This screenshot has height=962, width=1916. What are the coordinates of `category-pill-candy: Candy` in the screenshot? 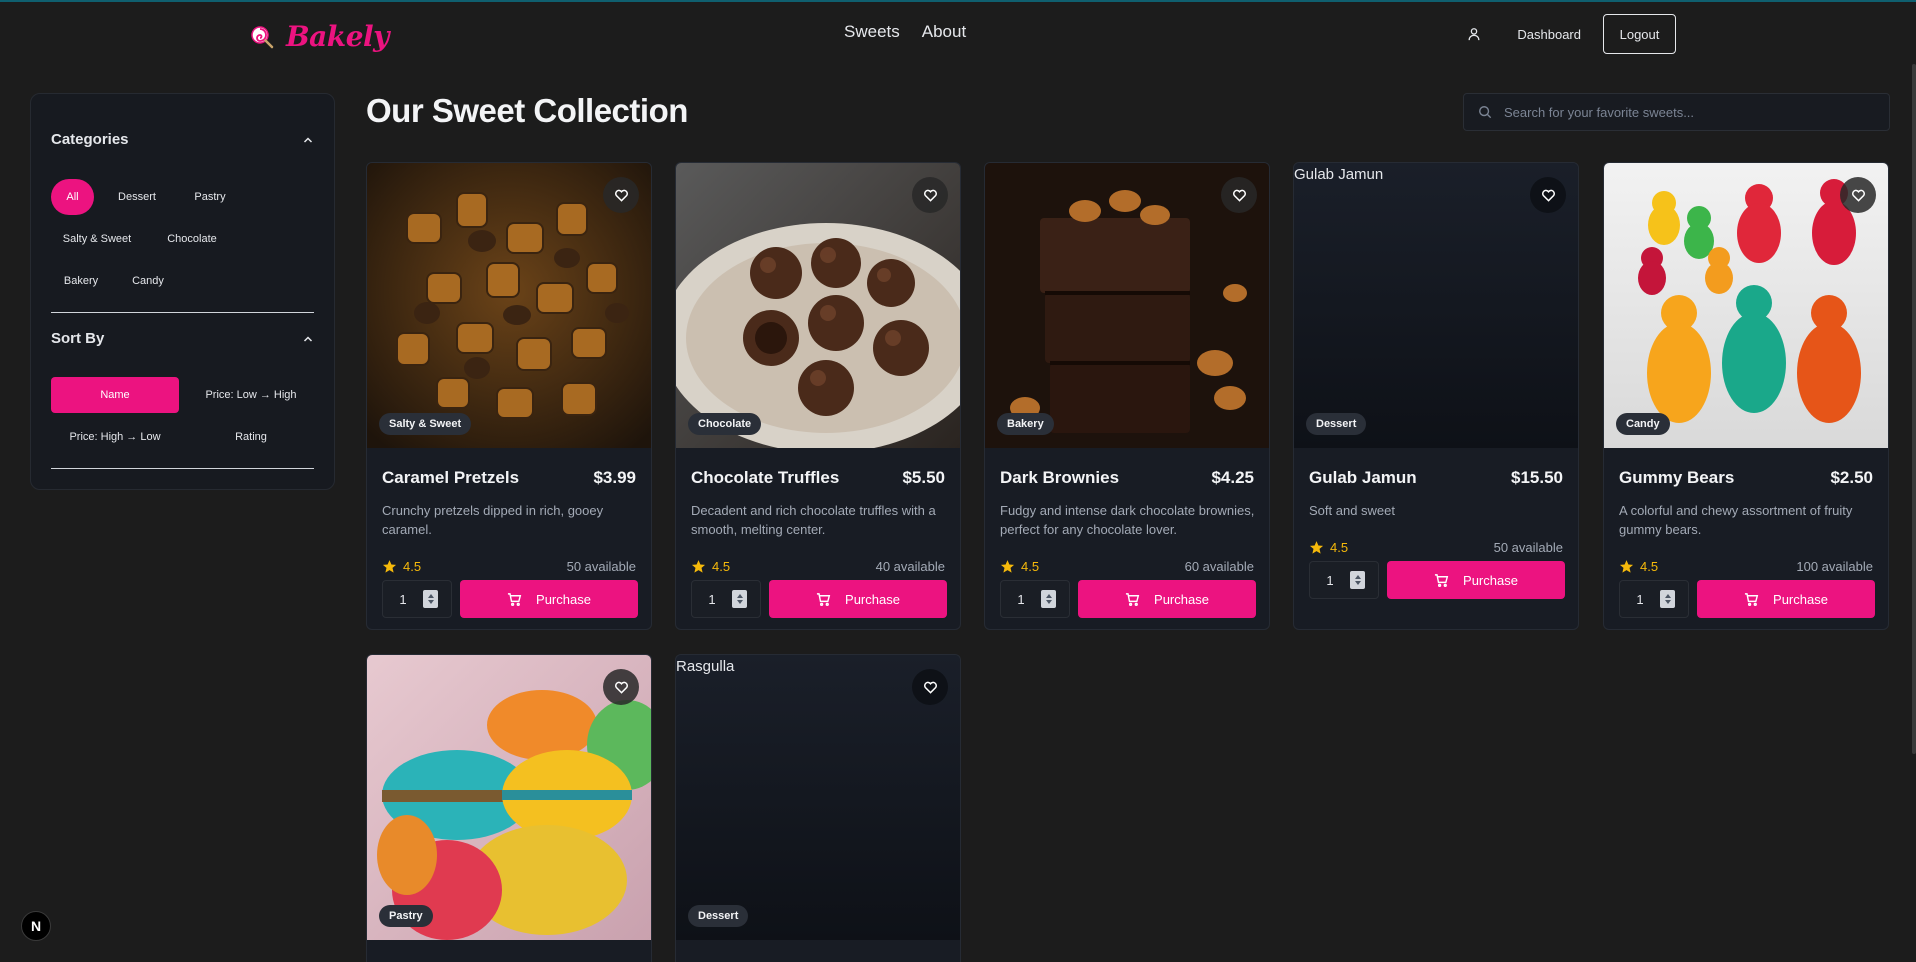 It's located at (148, 281).